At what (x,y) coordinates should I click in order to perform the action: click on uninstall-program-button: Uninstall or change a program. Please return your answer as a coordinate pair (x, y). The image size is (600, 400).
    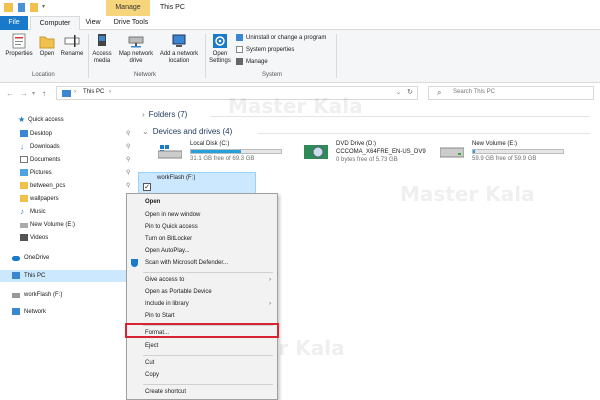
    Looking at the image, I should click on (281, 37).